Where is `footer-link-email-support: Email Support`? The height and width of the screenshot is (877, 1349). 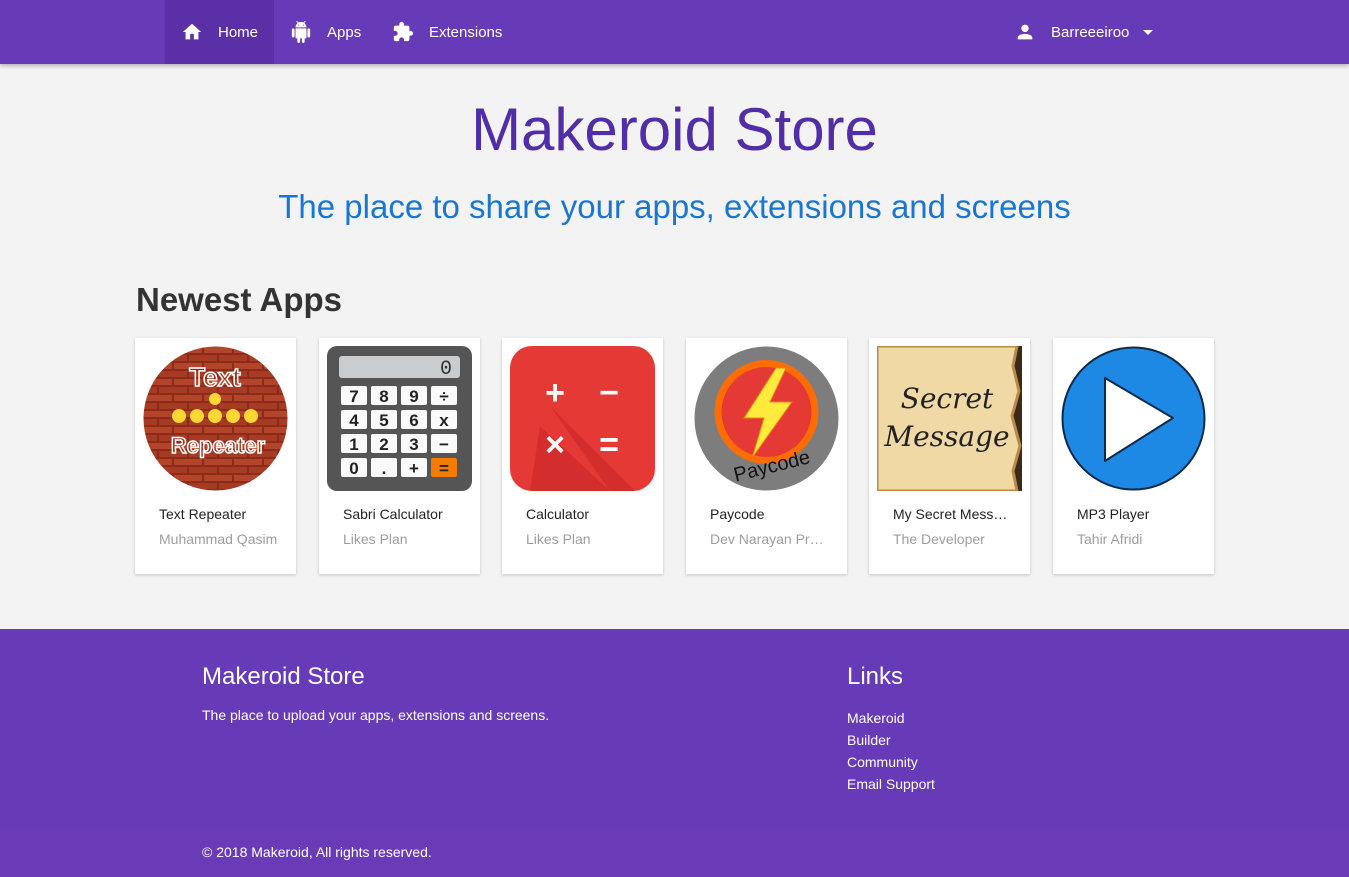
footer-link-email-support: Email Support is located at coordinates (891, 784).